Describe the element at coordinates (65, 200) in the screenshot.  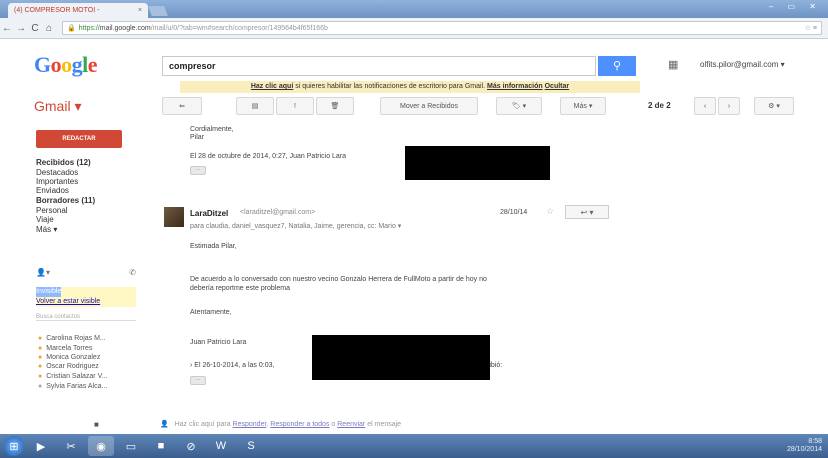
I see `sidebar-item: Borradores (11)` at that location.